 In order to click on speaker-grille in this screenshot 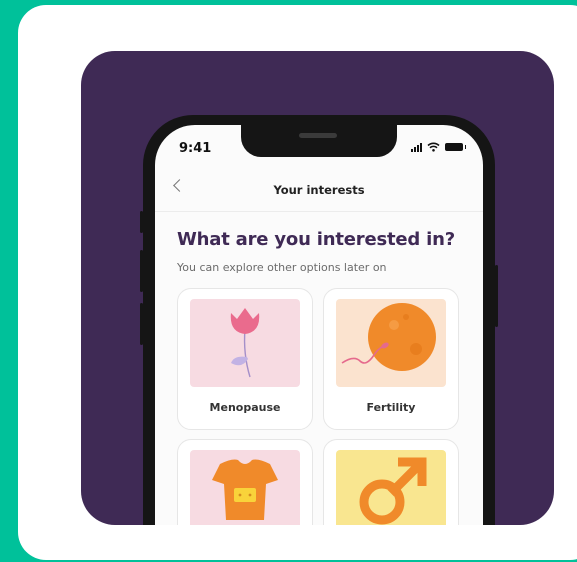, I will do `click(318, 135)`.